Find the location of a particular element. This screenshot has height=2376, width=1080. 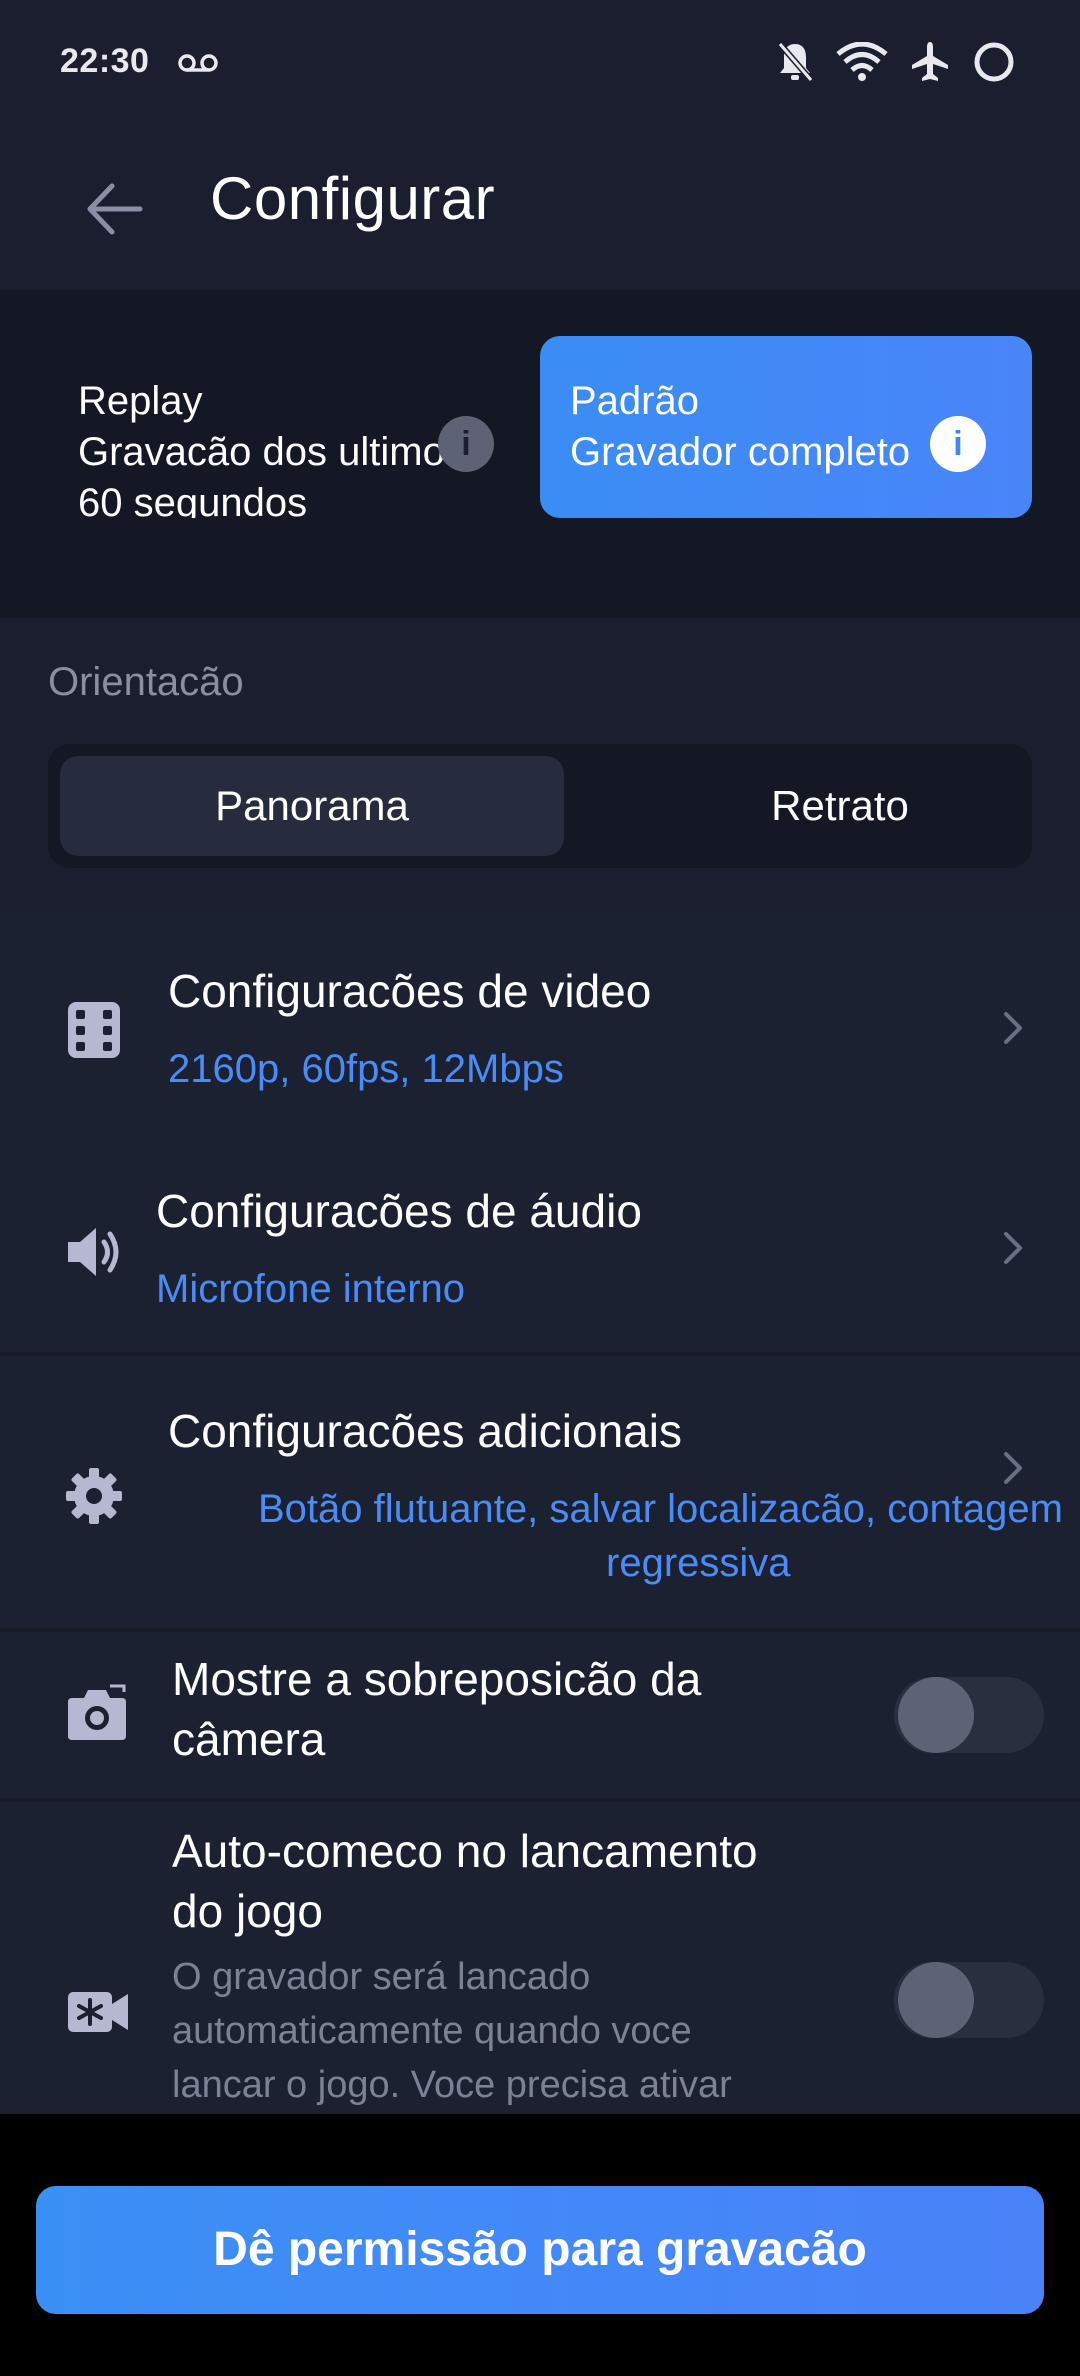

status-time: 22:30 is located at coordinates (105, 61).